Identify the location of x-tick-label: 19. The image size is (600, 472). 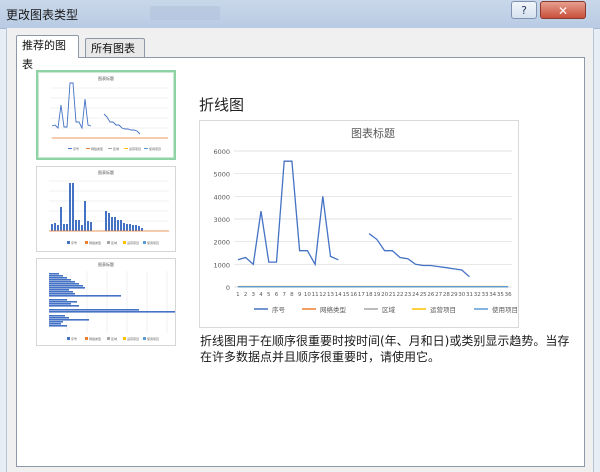
(376, 295).